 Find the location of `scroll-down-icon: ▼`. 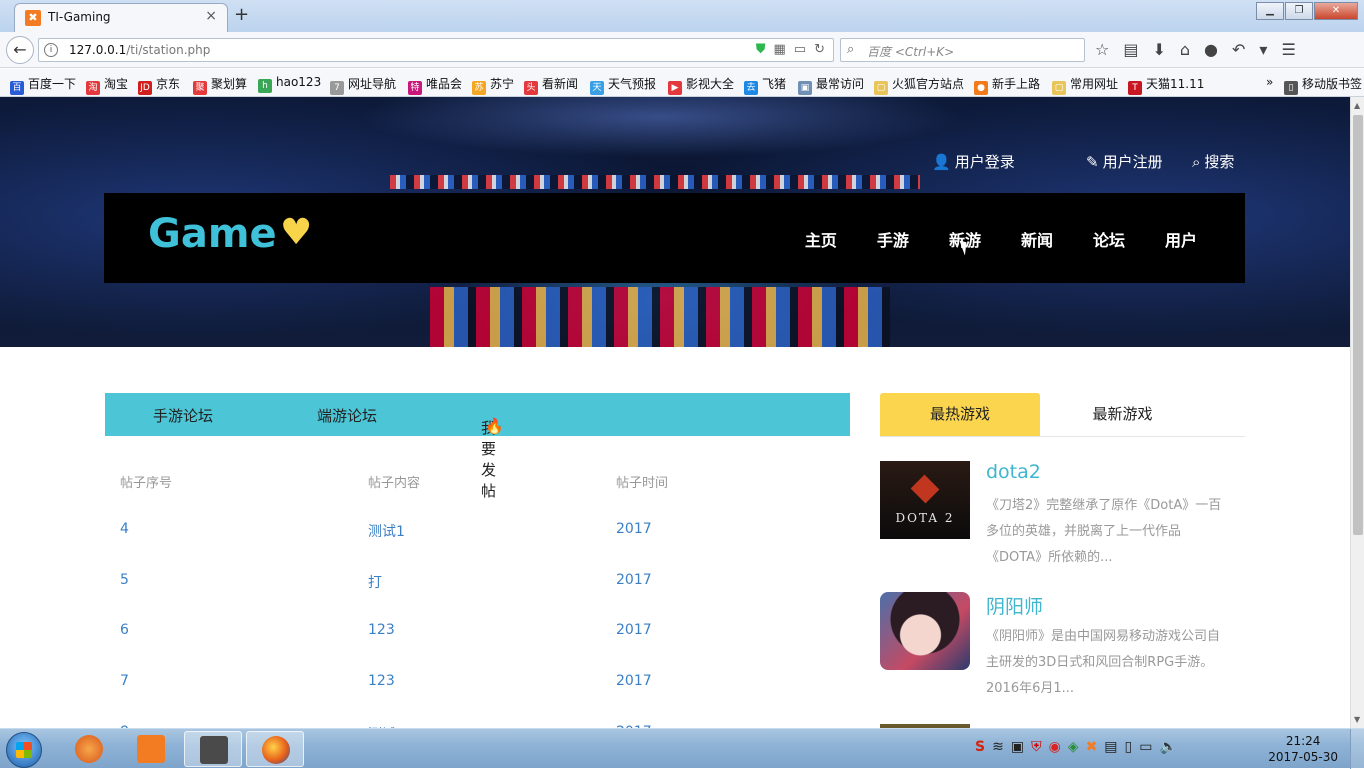

scroll-down-icon: ▼ is located at coordinates (1357, 719).